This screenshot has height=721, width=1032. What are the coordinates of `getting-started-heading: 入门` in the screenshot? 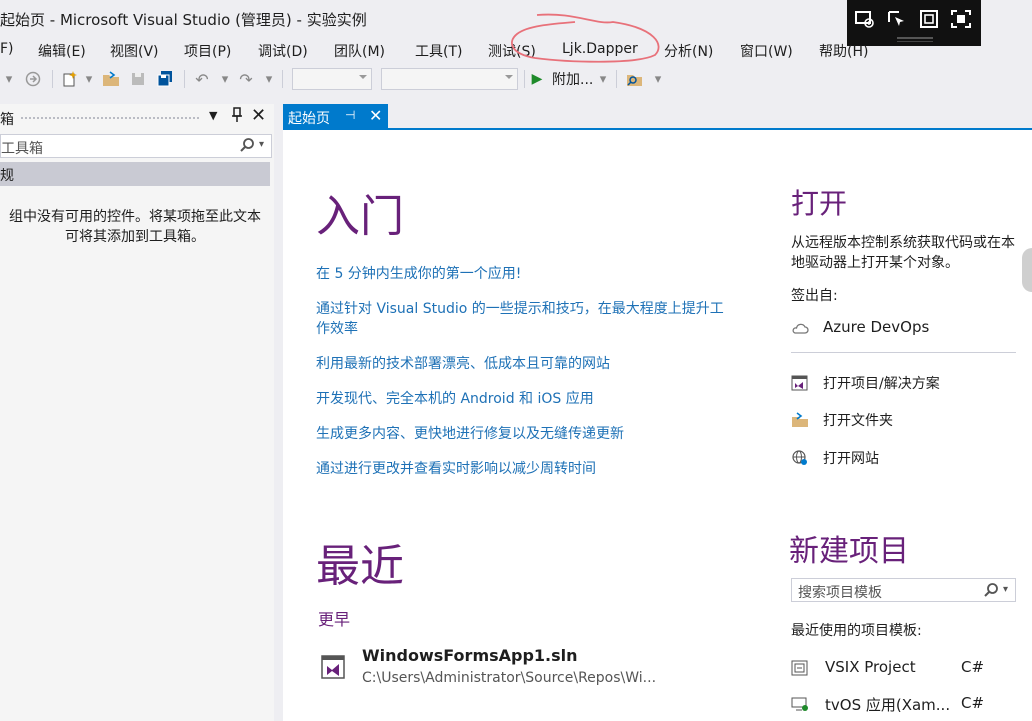 It's located at (360, 216).